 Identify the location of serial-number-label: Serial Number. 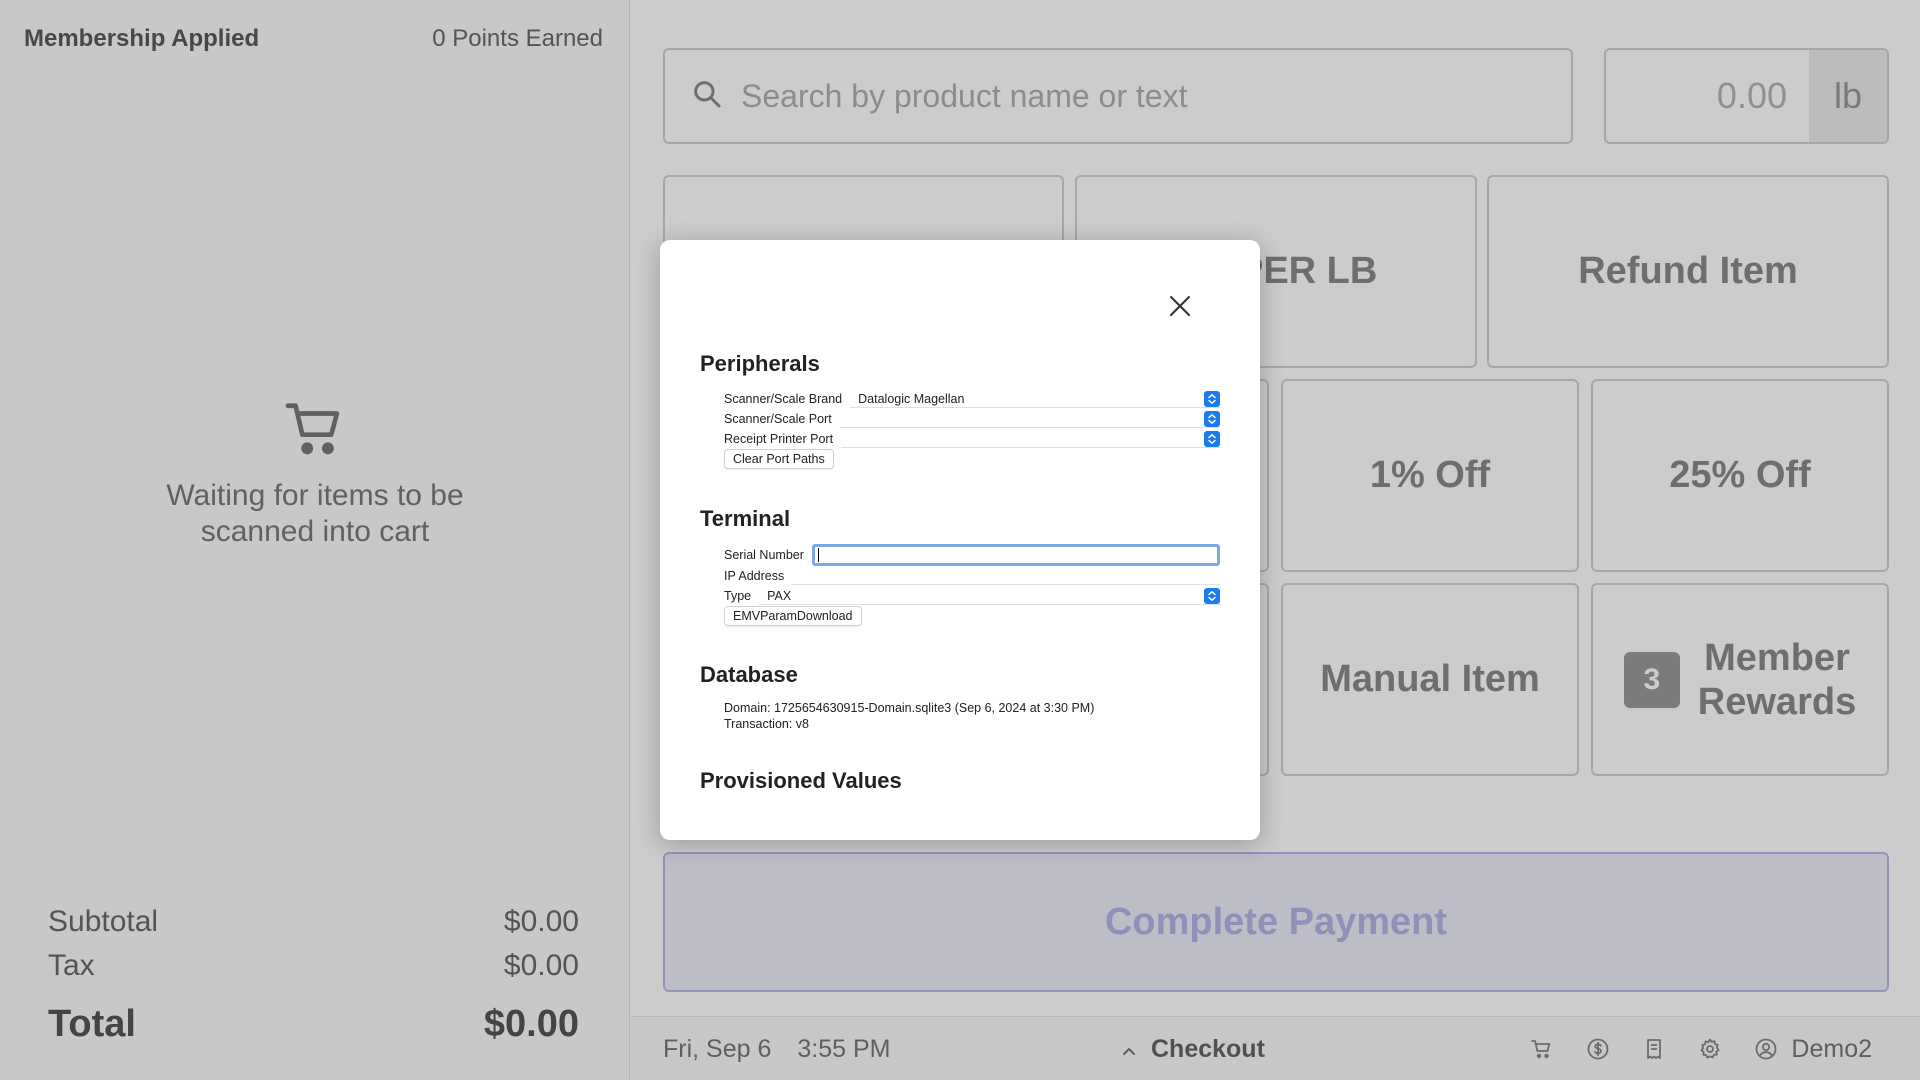
(764, 555).